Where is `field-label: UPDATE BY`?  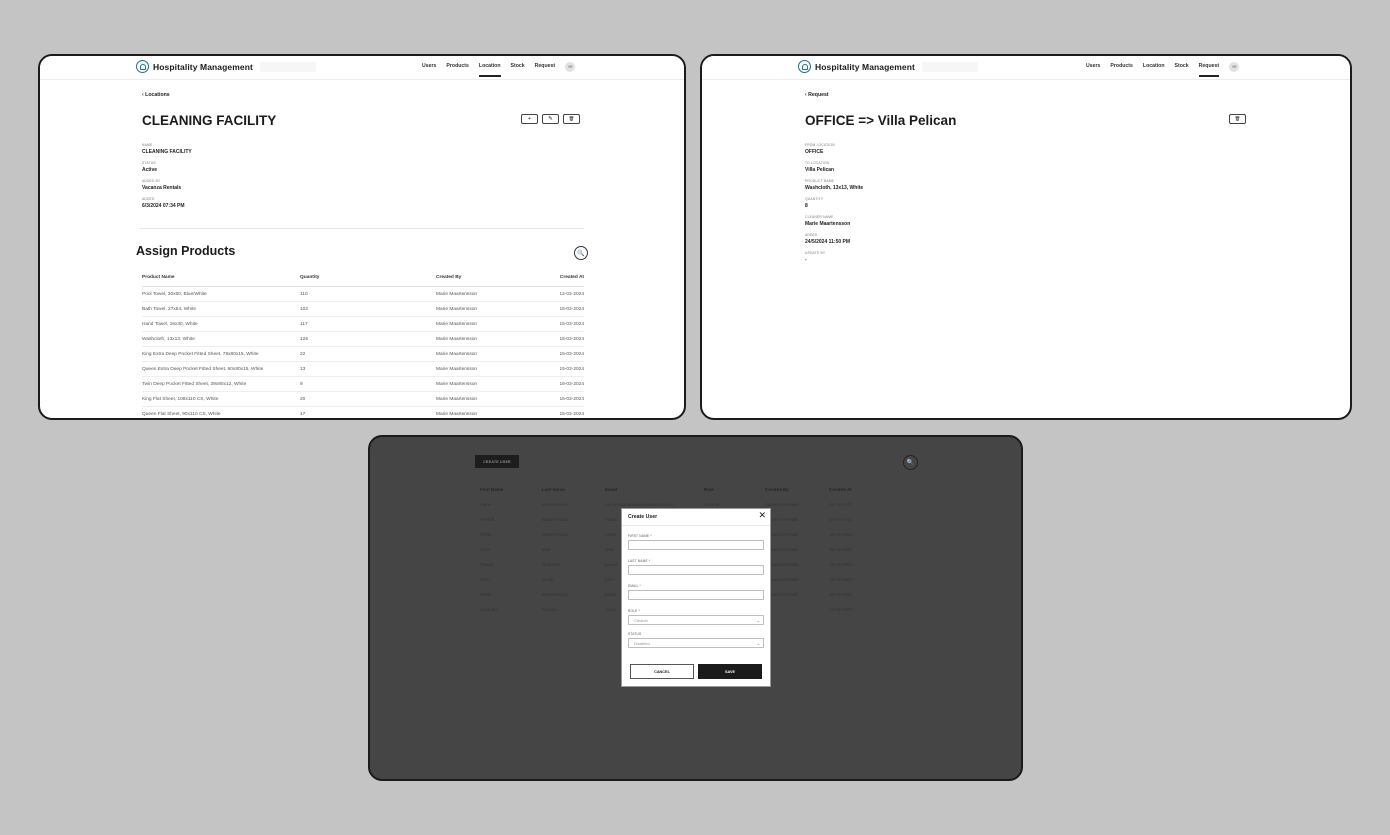 field-label: UPDATE BY is located at coordinates (815, 253).